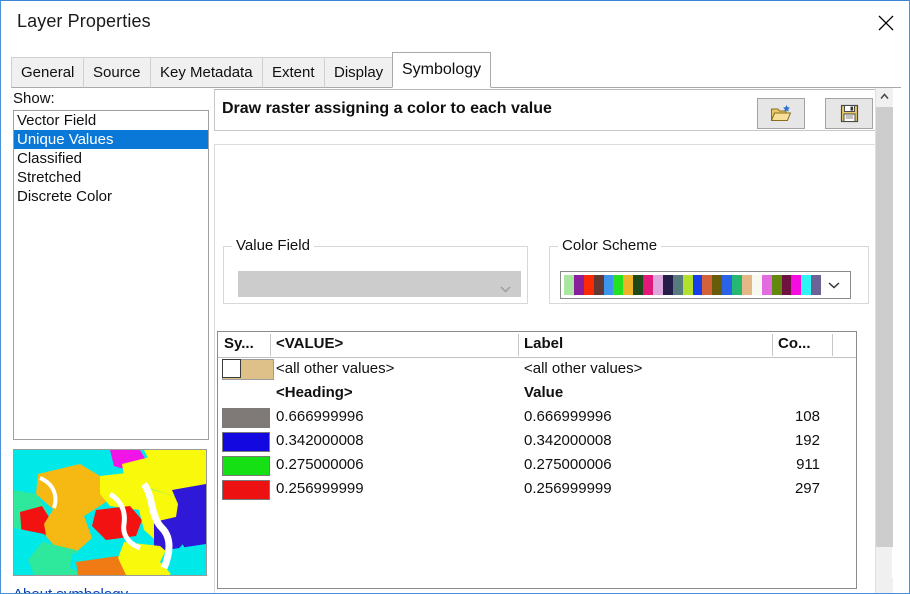 The height and width of the screenshot is (594, 910). Describe the element at coordinates (314, 392) in the screenshot. I see `cell-value: <Heading>` at that location.